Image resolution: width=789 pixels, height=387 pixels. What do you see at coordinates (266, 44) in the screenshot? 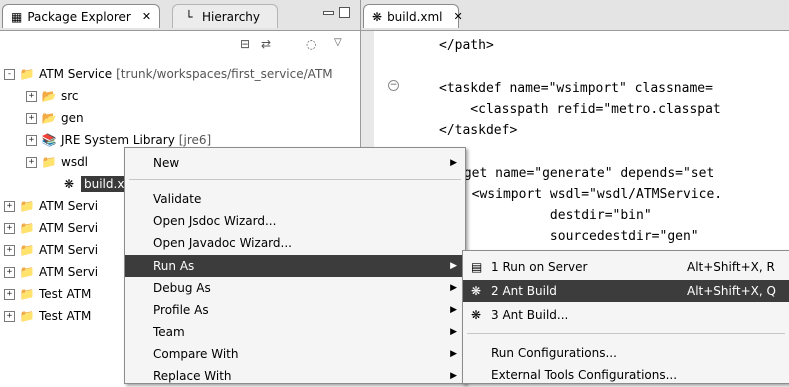
I see `link-with-editor-icon: ⇄` at bounding box center [266, 44].